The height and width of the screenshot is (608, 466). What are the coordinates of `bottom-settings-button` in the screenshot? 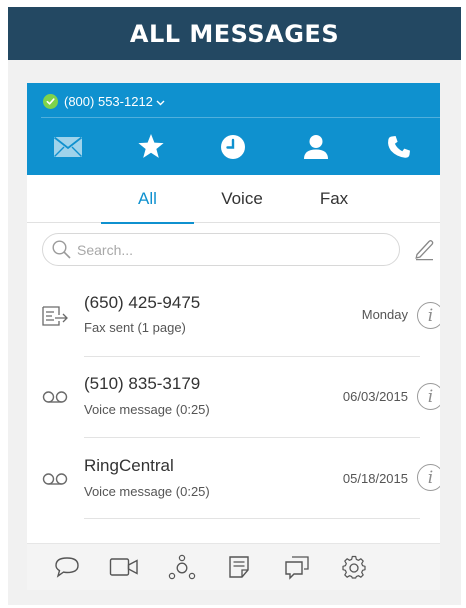 It's located at (355, 567).